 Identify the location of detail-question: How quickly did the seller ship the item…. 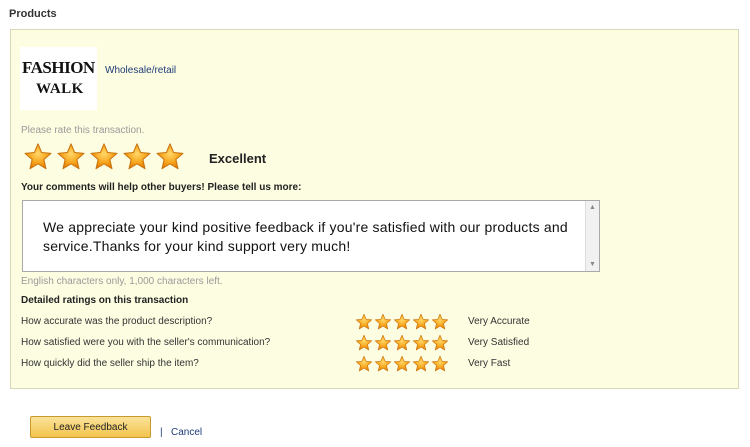
(110, 363).